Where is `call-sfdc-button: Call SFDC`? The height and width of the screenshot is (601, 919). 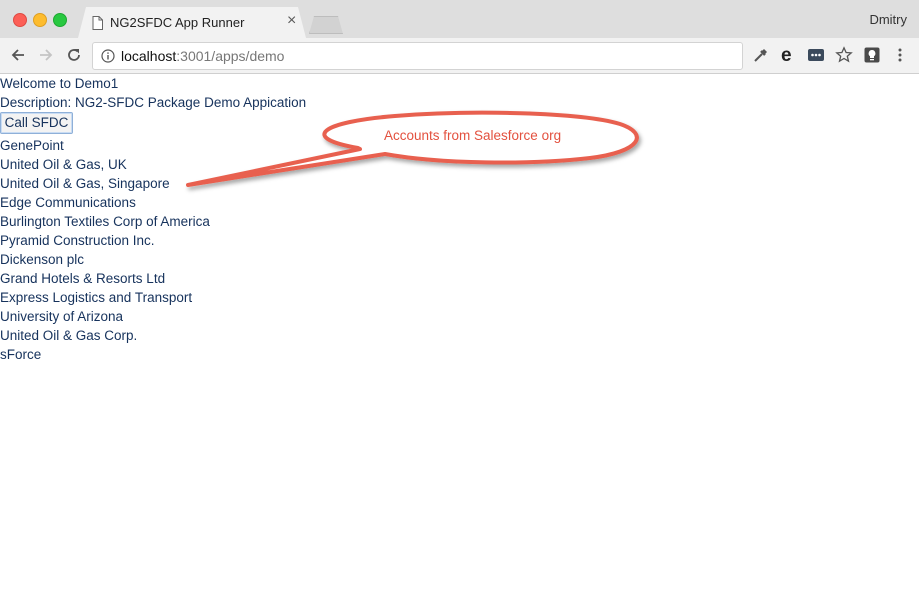
call-sfdc-button: Call SFDC is located at coordinates (36, 123).